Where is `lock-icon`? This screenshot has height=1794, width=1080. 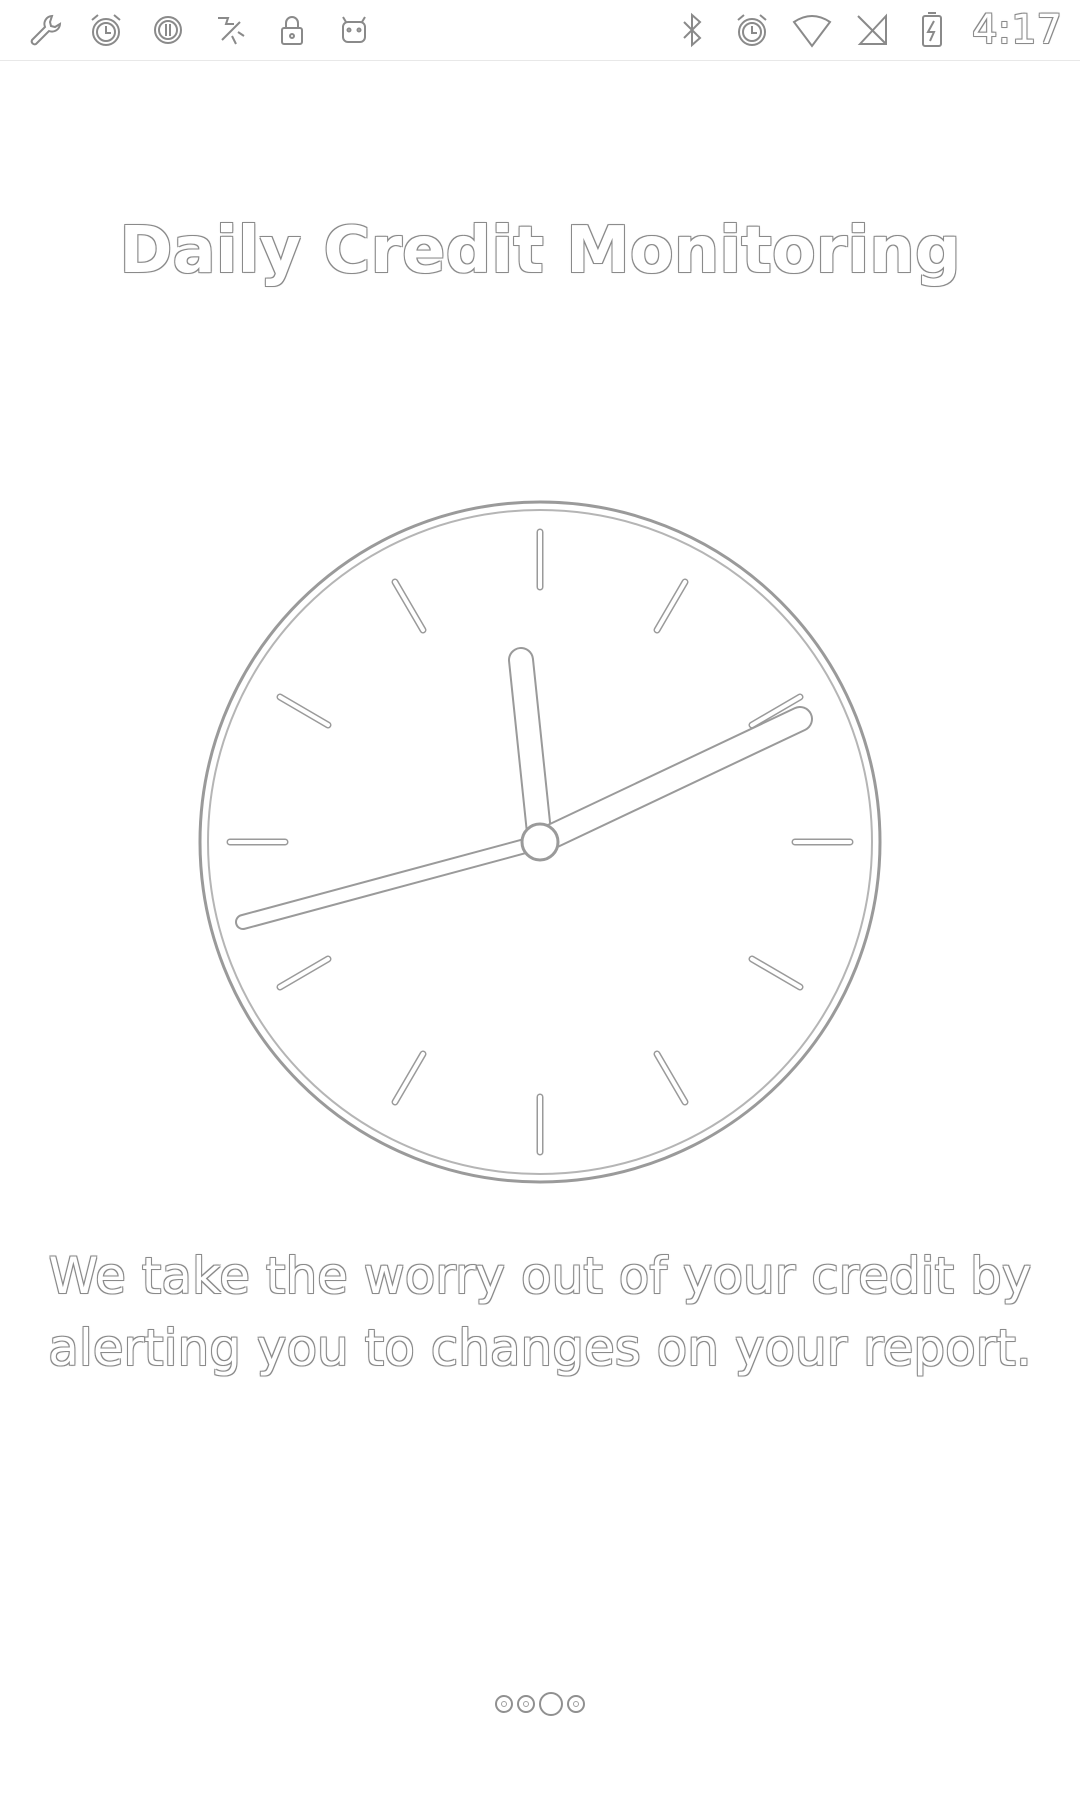
lock-icon is located at coordinates (292, 30).